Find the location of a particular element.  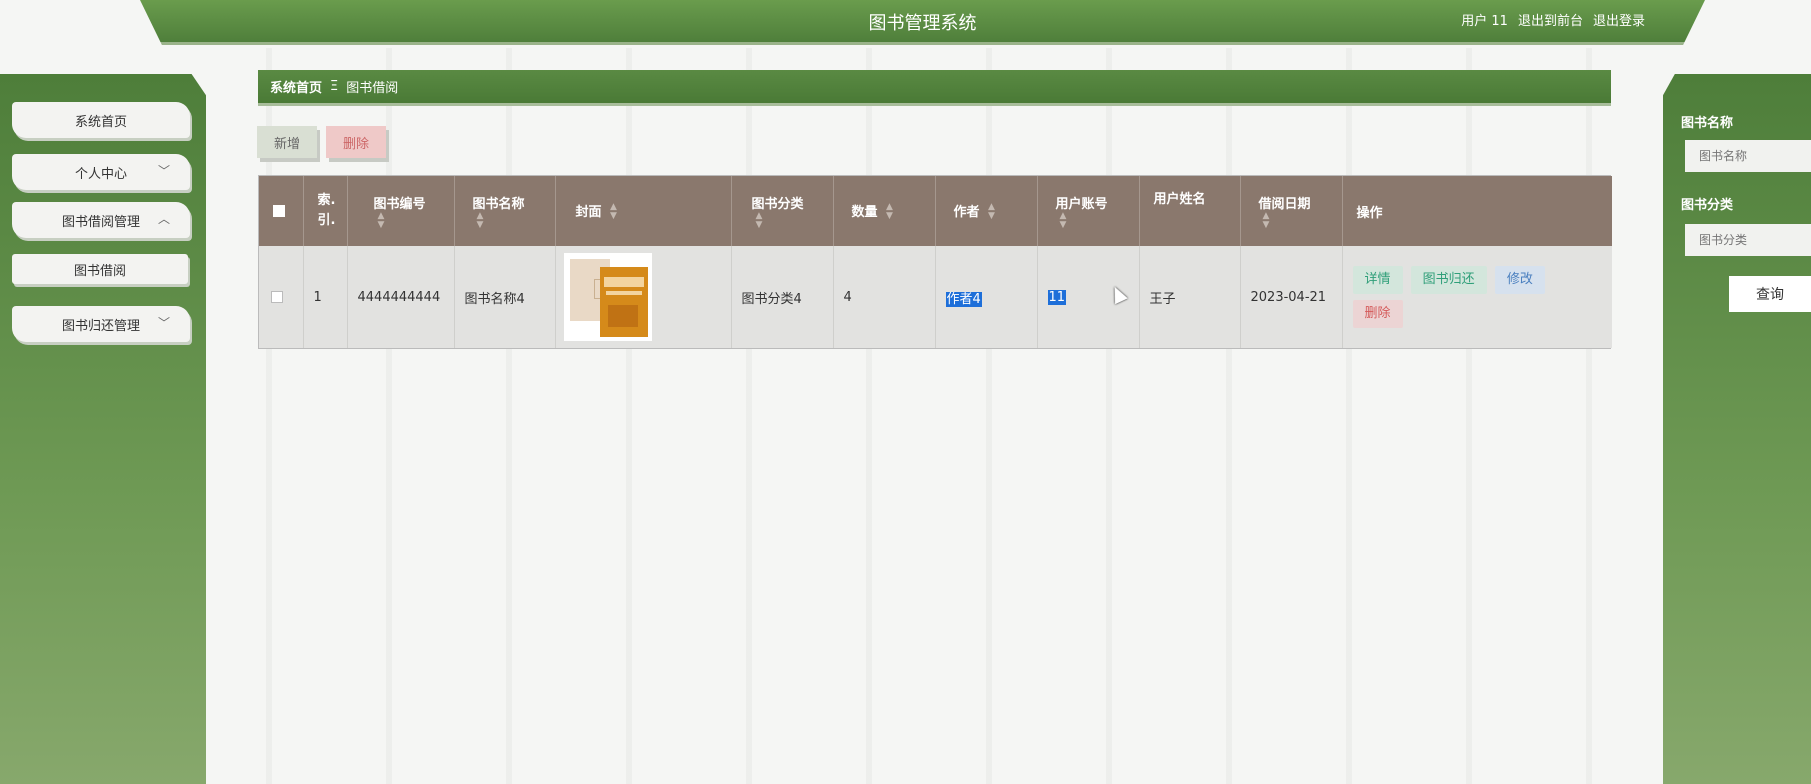

row-category: 图书分类4 is located at coordinates (782, 297).